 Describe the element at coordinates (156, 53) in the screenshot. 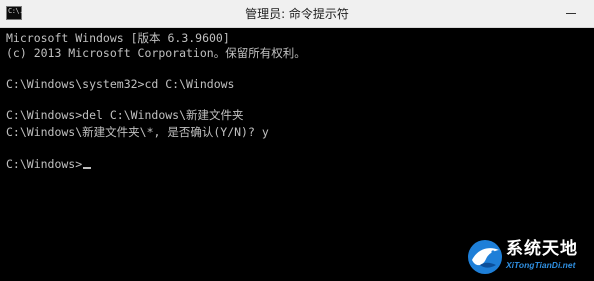

I see `console-line-copyright: (c) 2013 Microsoft Corporation。保留所有权利。` at that location.